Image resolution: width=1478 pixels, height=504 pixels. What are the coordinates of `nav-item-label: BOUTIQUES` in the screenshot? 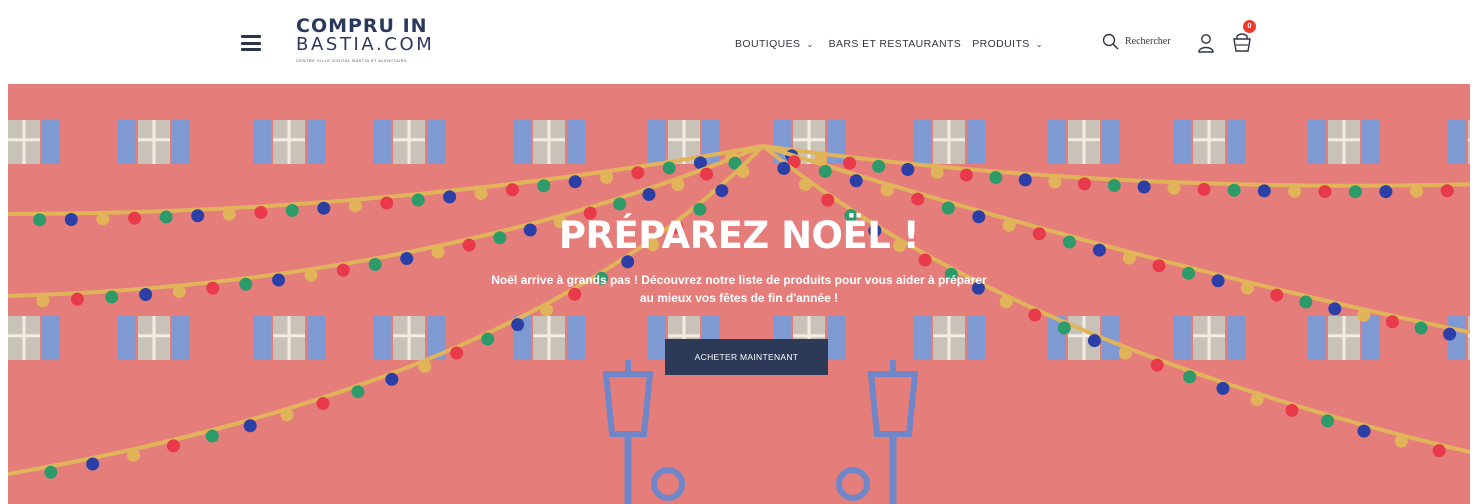 It's located at (768, 44).